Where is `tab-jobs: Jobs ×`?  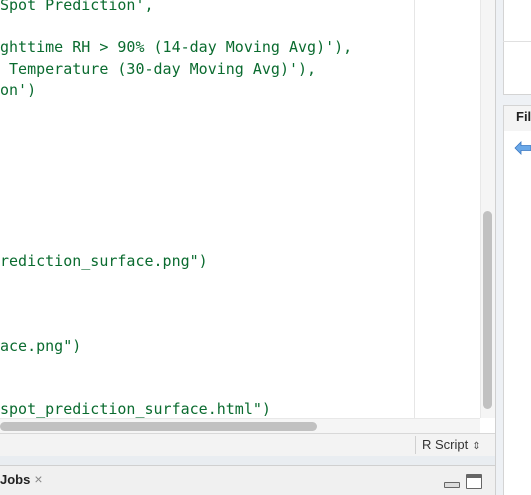
tab-jobs: Jobs × is located at coordinates (21, 479).